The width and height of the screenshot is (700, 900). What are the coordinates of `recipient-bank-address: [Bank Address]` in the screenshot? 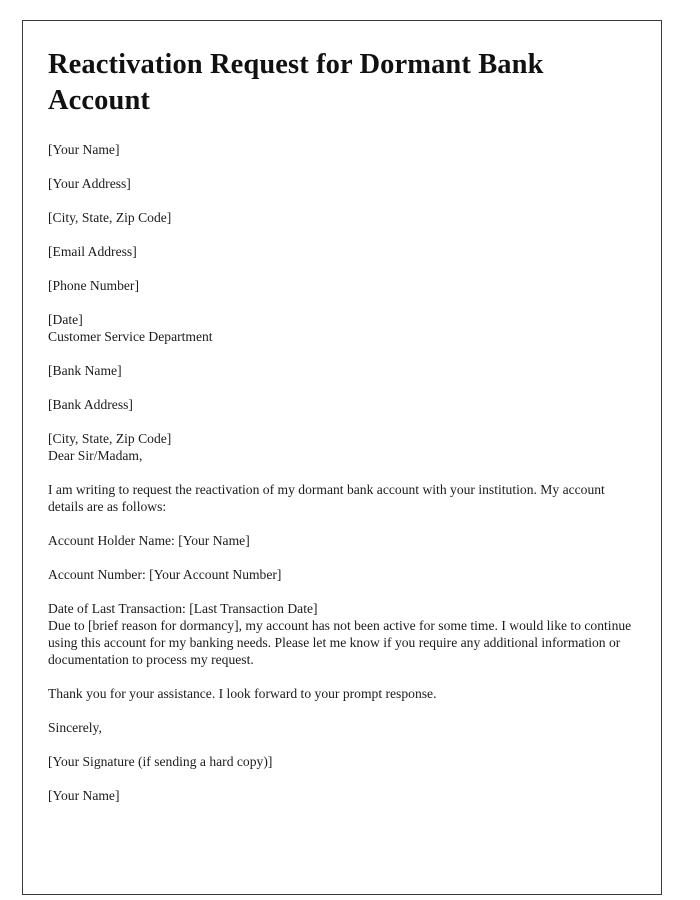 It's located at (90, 404).